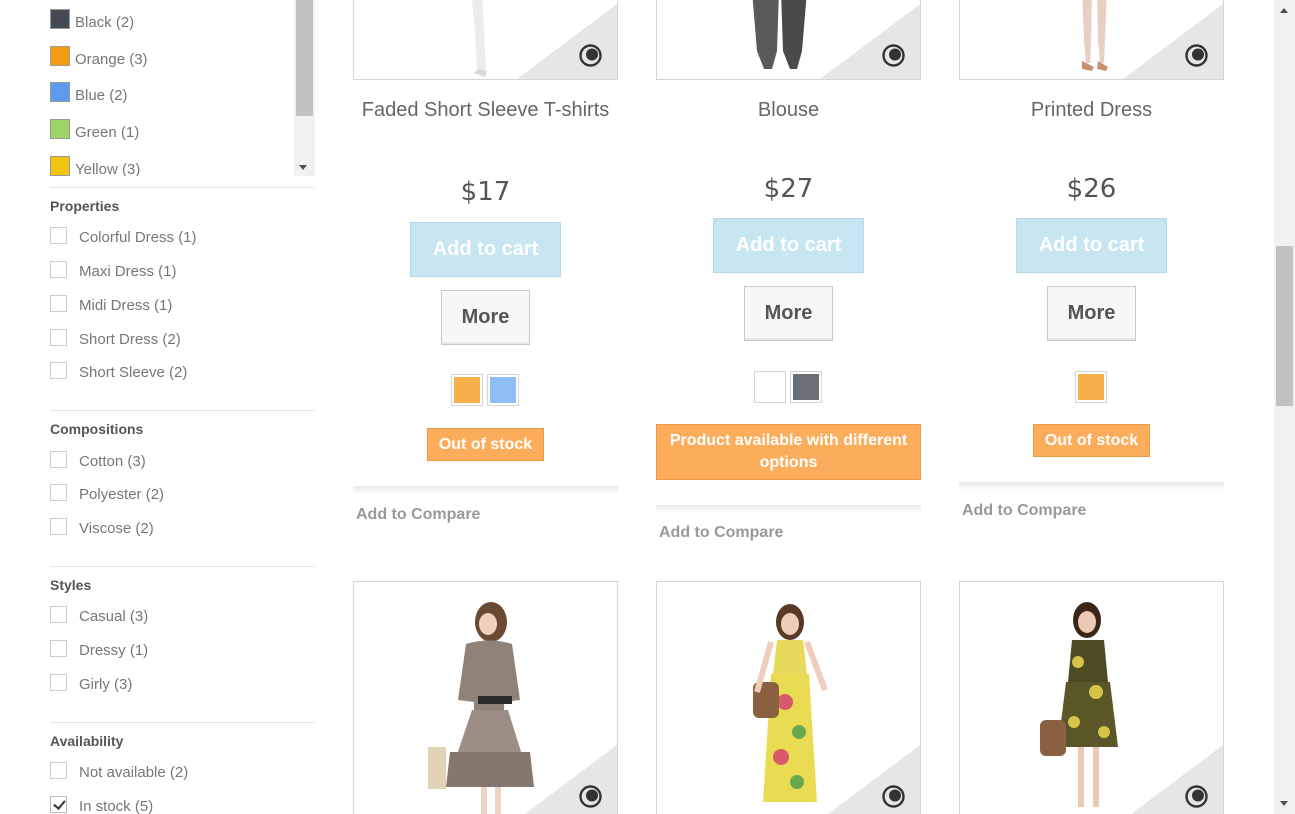 Image resolution: width=1295 pixels, height=814 pixels. I want to click on color-swatch-grey, so click(806, 387).